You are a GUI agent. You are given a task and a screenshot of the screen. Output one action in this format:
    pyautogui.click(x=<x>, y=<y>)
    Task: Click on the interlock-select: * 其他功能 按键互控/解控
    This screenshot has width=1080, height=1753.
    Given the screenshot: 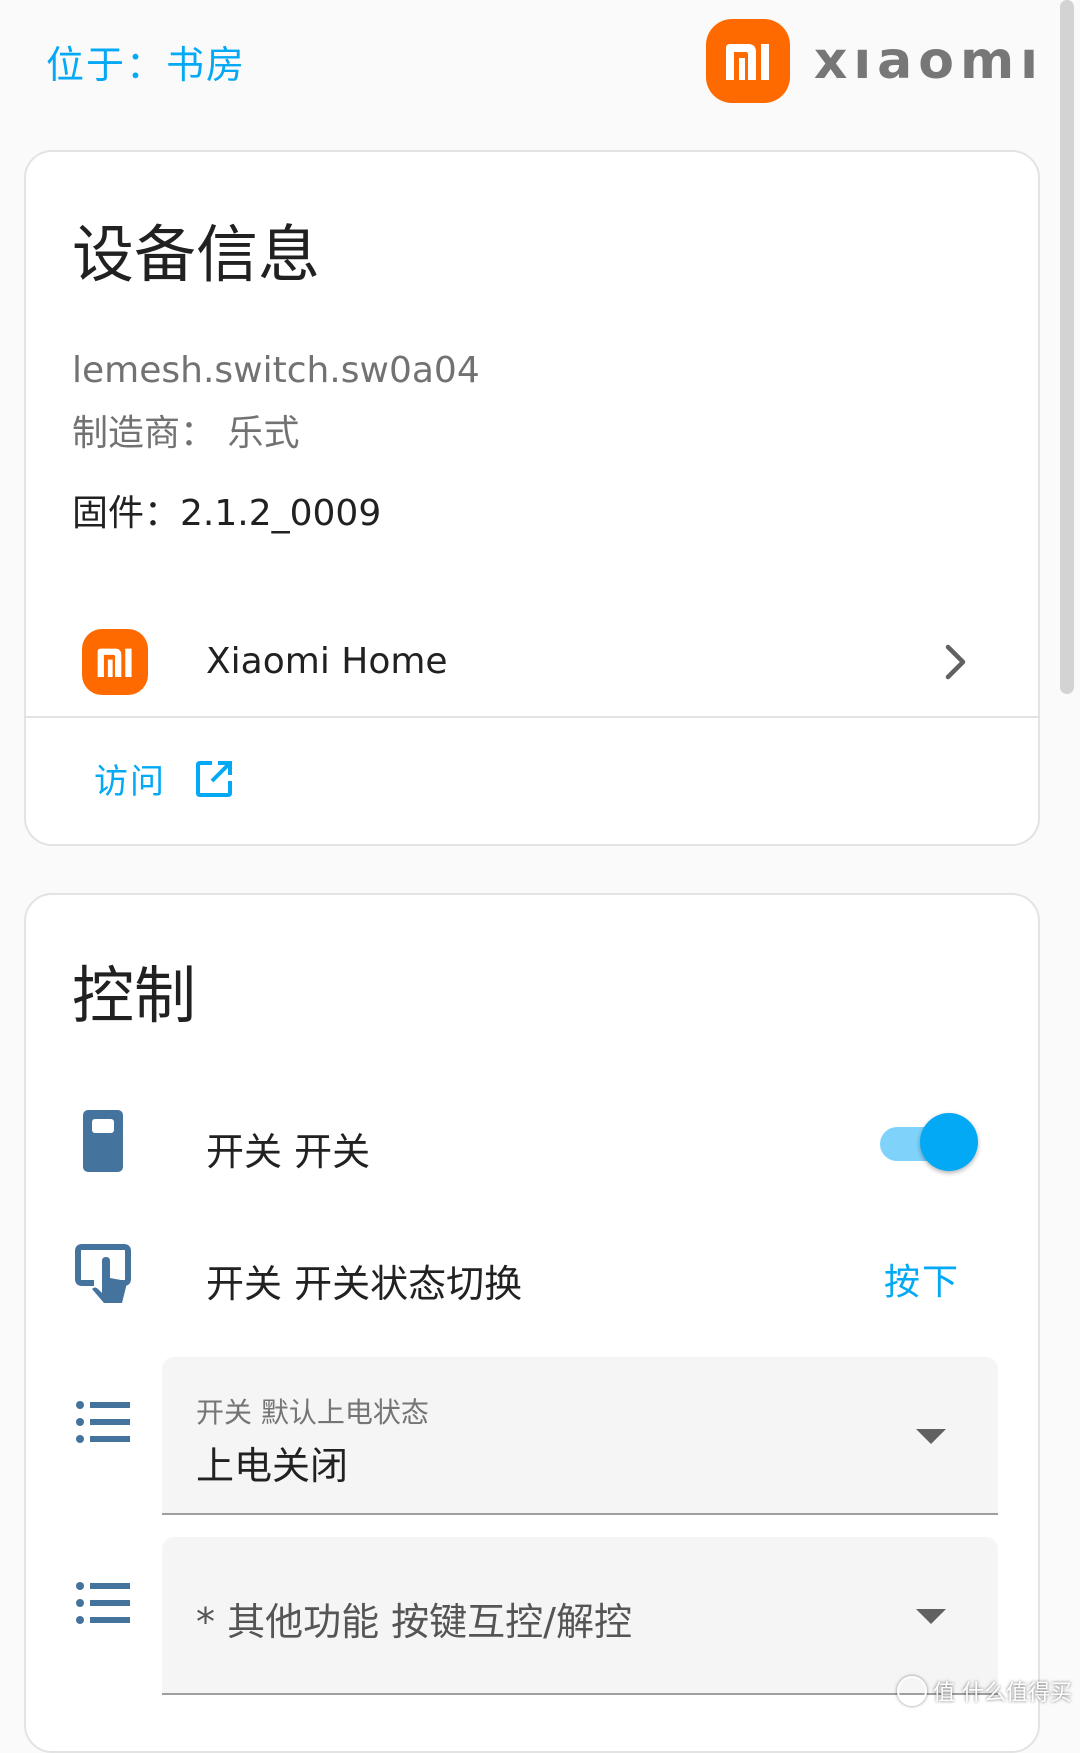 What is the action you would take?
    pyautogui.click(x=580, y=1616)
    